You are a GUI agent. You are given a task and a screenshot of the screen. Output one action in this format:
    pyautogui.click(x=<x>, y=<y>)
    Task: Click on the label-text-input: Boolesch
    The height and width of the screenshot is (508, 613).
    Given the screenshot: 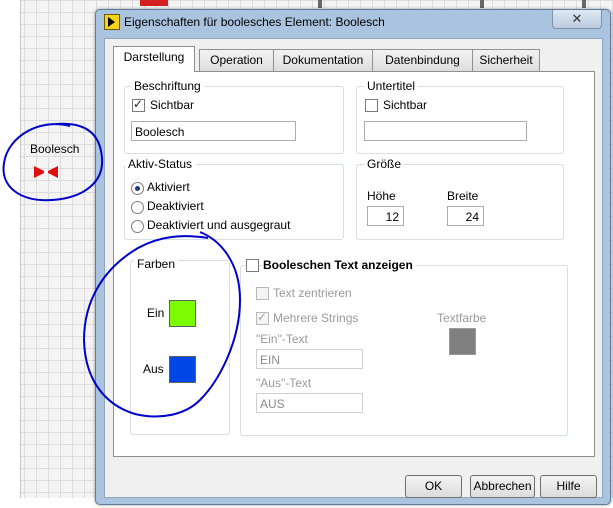 What is the action you would take?
    pyautogui.click(x=213, y=131)
    